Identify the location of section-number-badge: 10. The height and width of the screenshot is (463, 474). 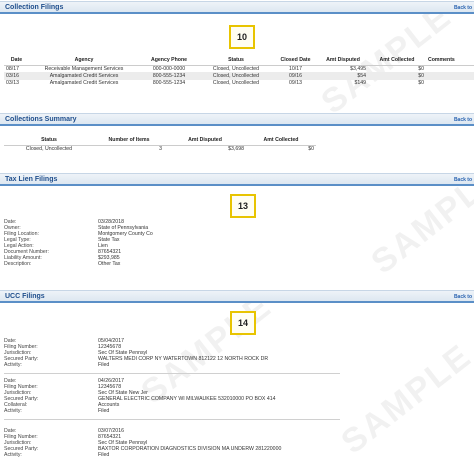
(242, 37).